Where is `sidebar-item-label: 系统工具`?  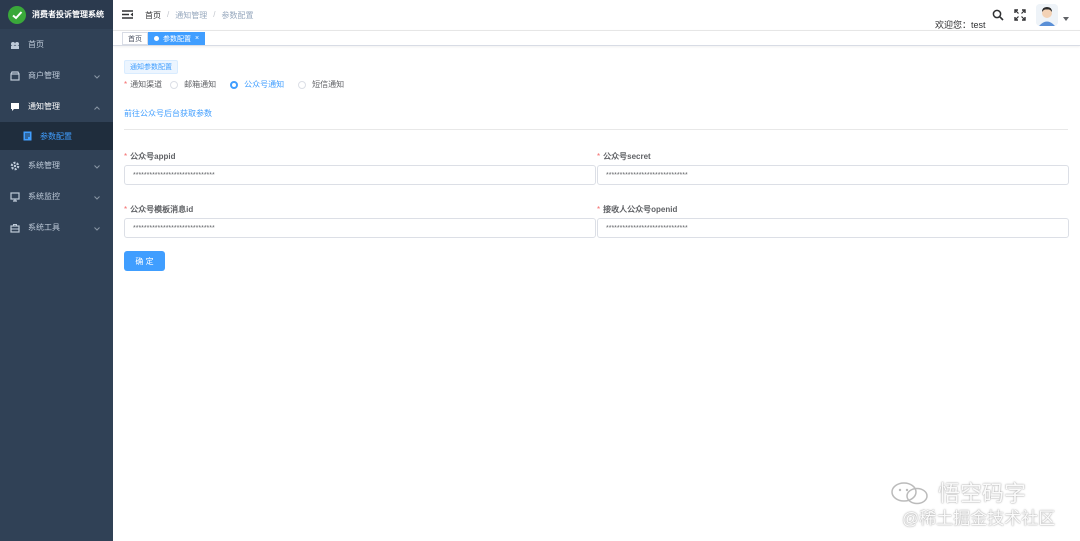
sidebar-item-label: 系统工具 is located at coordinates (44, 227).